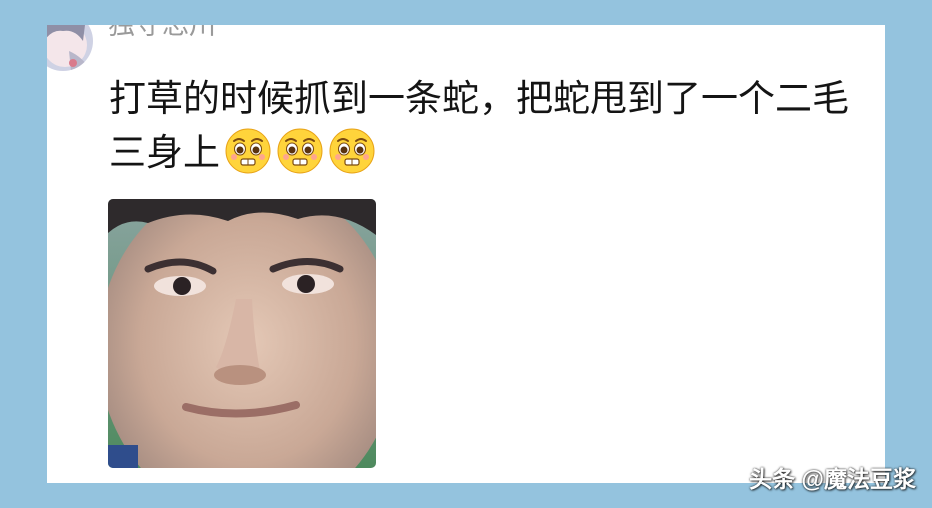 This screenshot has width=932, height=508. I want to click on avatar-image, so click(70, 48).